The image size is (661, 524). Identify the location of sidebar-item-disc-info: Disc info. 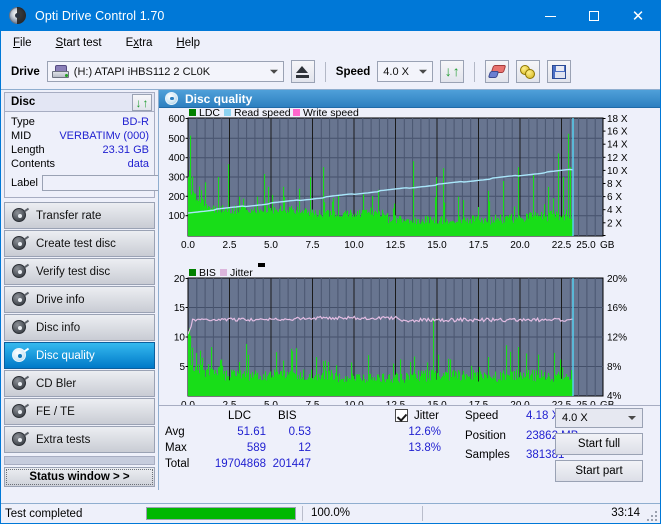
(79, 327).